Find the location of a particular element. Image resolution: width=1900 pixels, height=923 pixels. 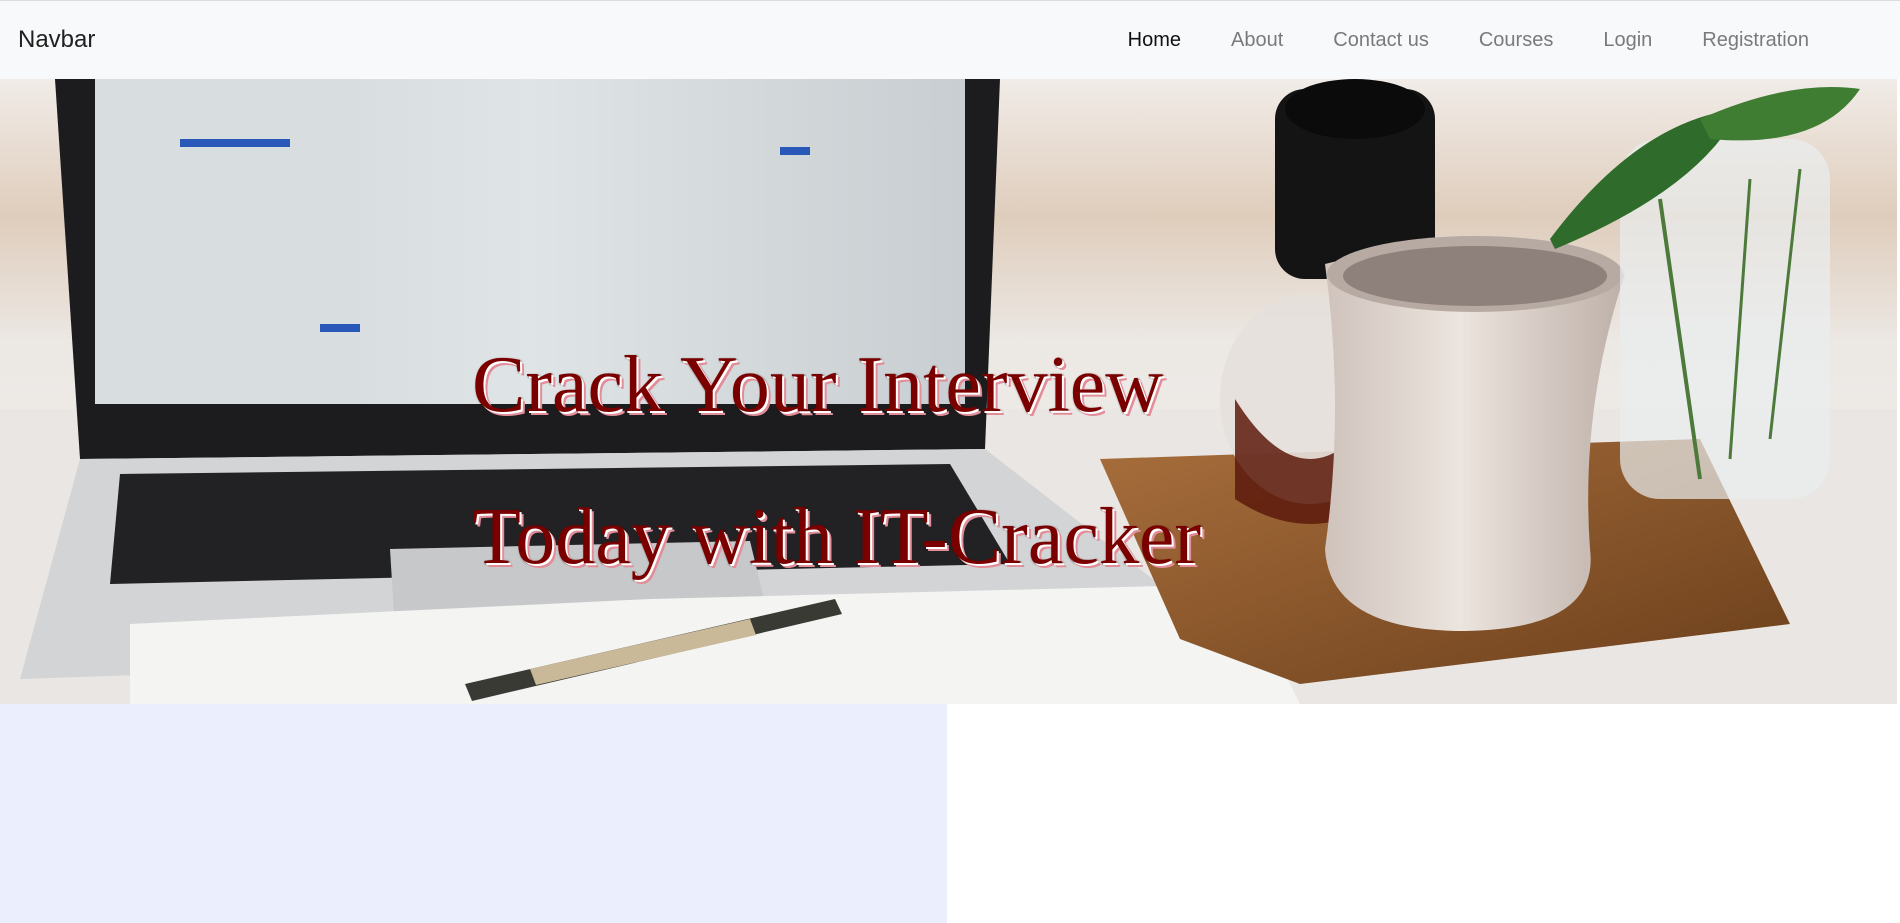

lower-left-panel is located at coordinates (473, 813).